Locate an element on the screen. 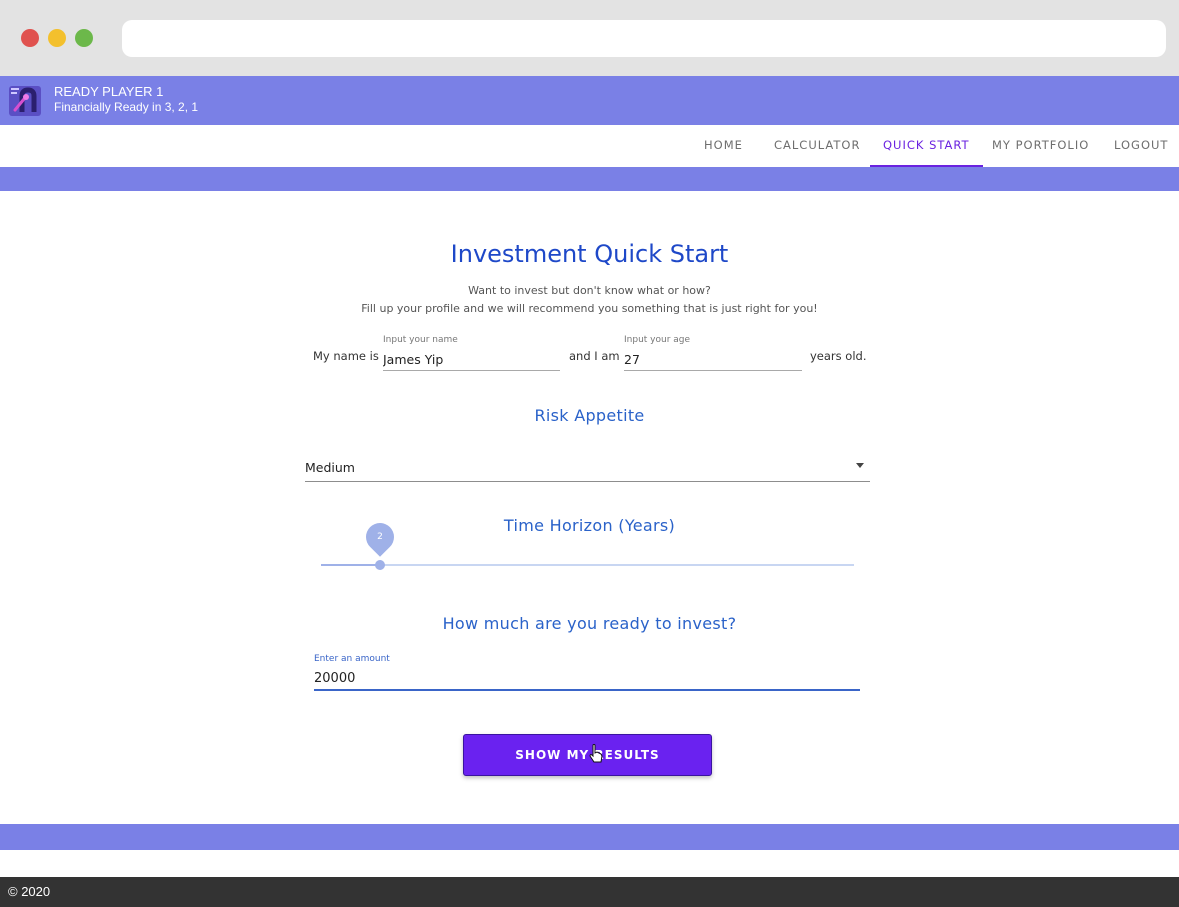 The height and width of the screenshot is (907, 1179). invest-amount-heading: How much are you ready to invest? is located at coordinates (589, 623).